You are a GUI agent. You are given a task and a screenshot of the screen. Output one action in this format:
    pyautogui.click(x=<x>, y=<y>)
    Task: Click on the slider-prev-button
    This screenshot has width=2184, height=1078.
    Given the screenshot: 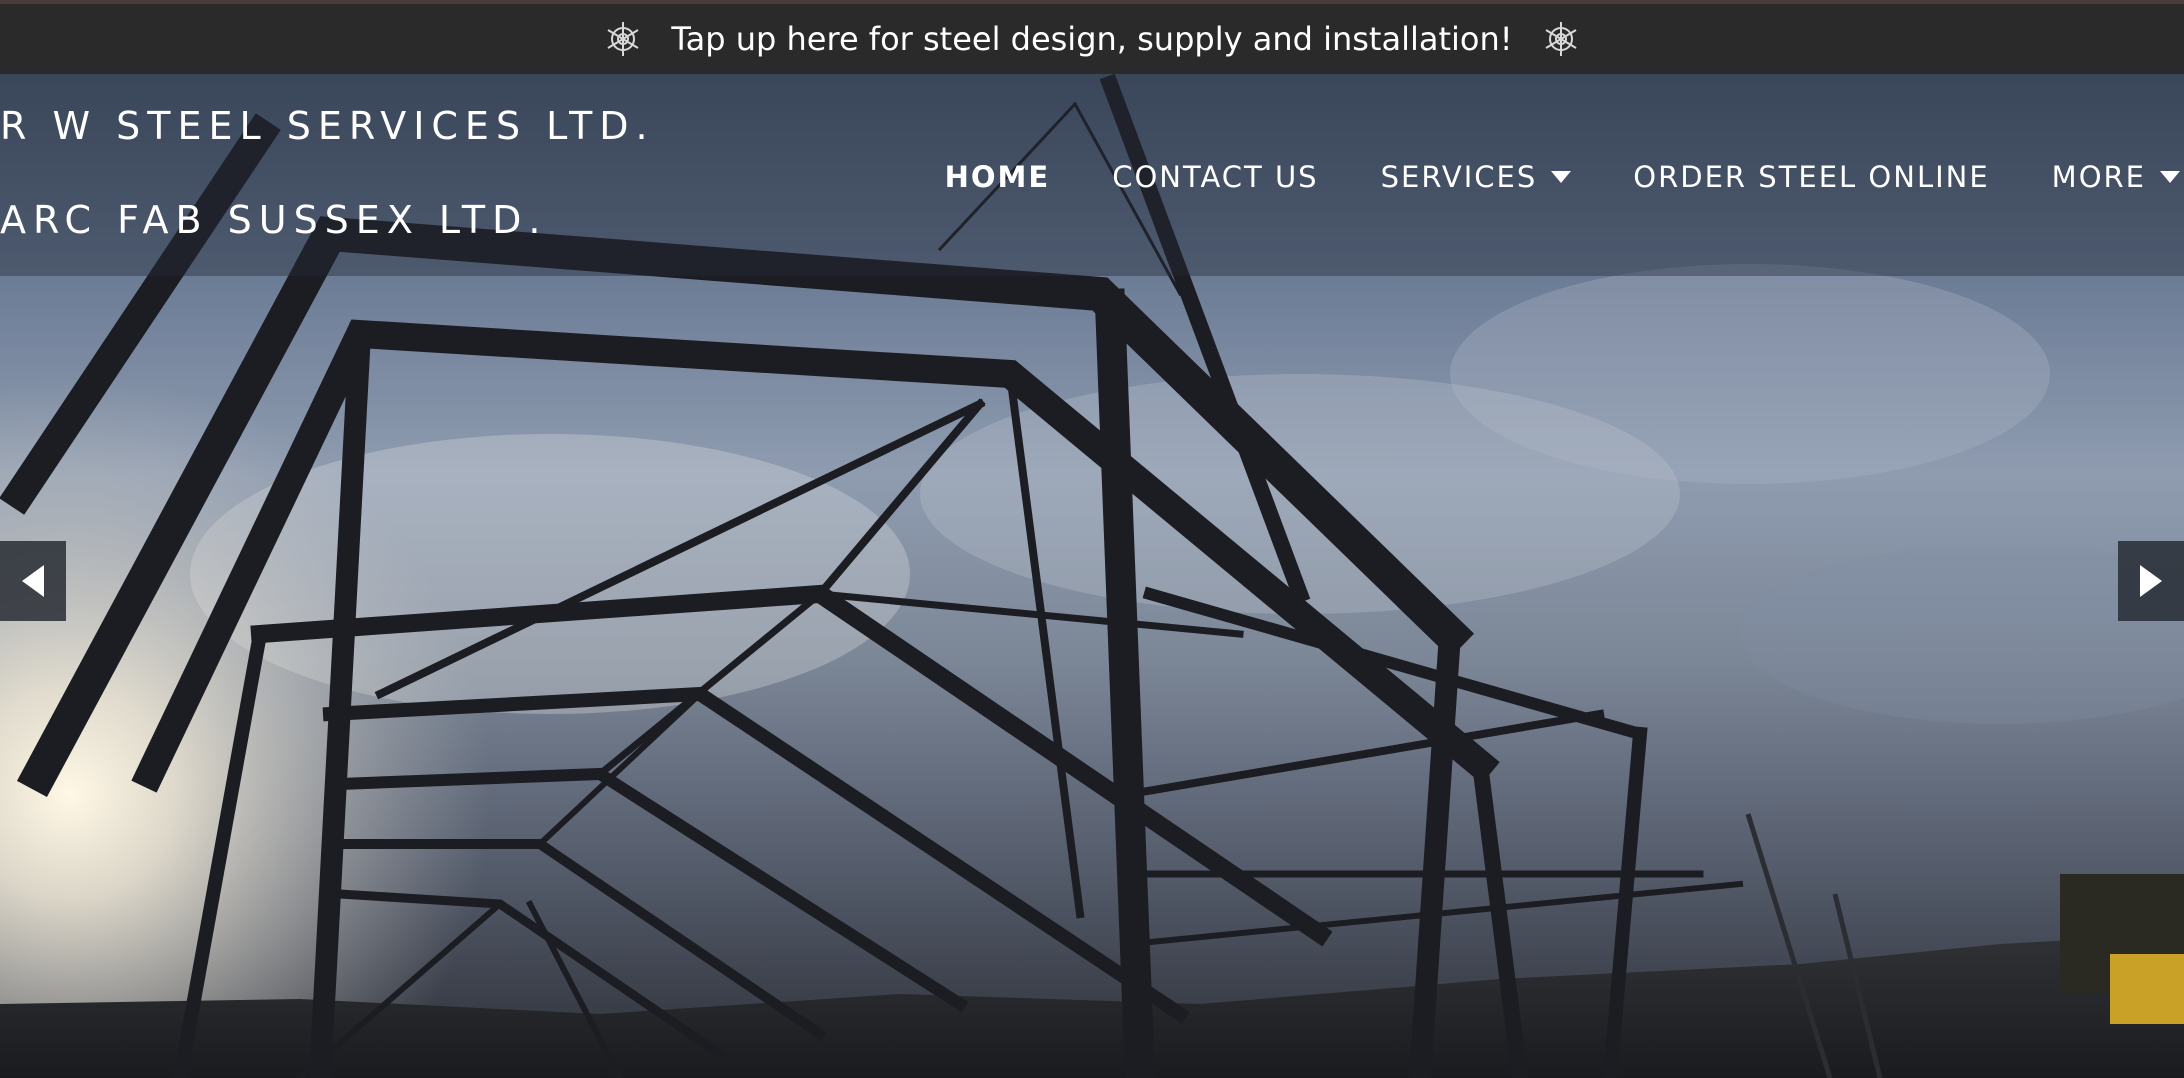 What is the action you would take?
    pyautogui.click(x=33, y=581)
    